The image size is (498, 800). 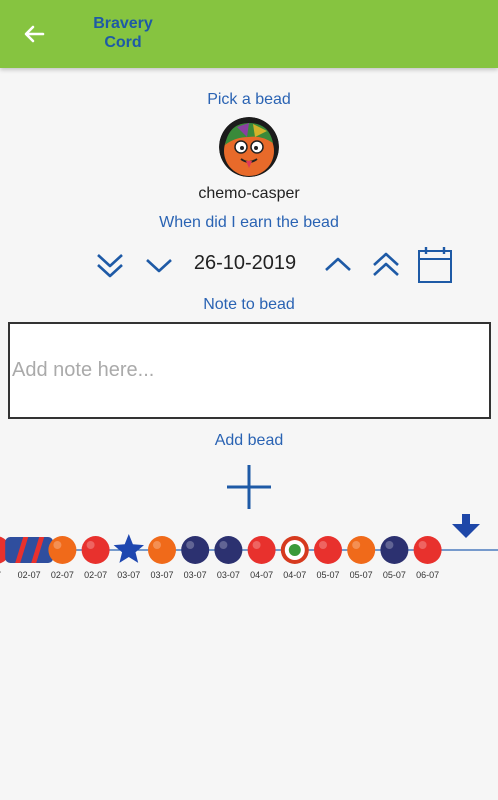 I want to click on plus-icon, so click(x=249, y=487).